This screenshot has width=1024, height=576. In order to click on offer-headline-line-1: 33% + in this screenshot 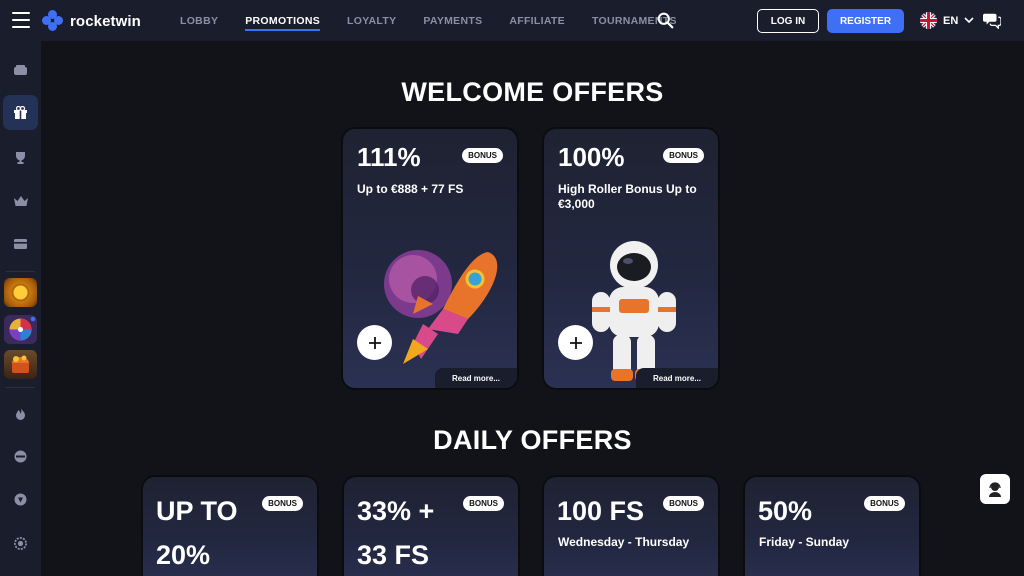, I will do `click(396, 511)`.